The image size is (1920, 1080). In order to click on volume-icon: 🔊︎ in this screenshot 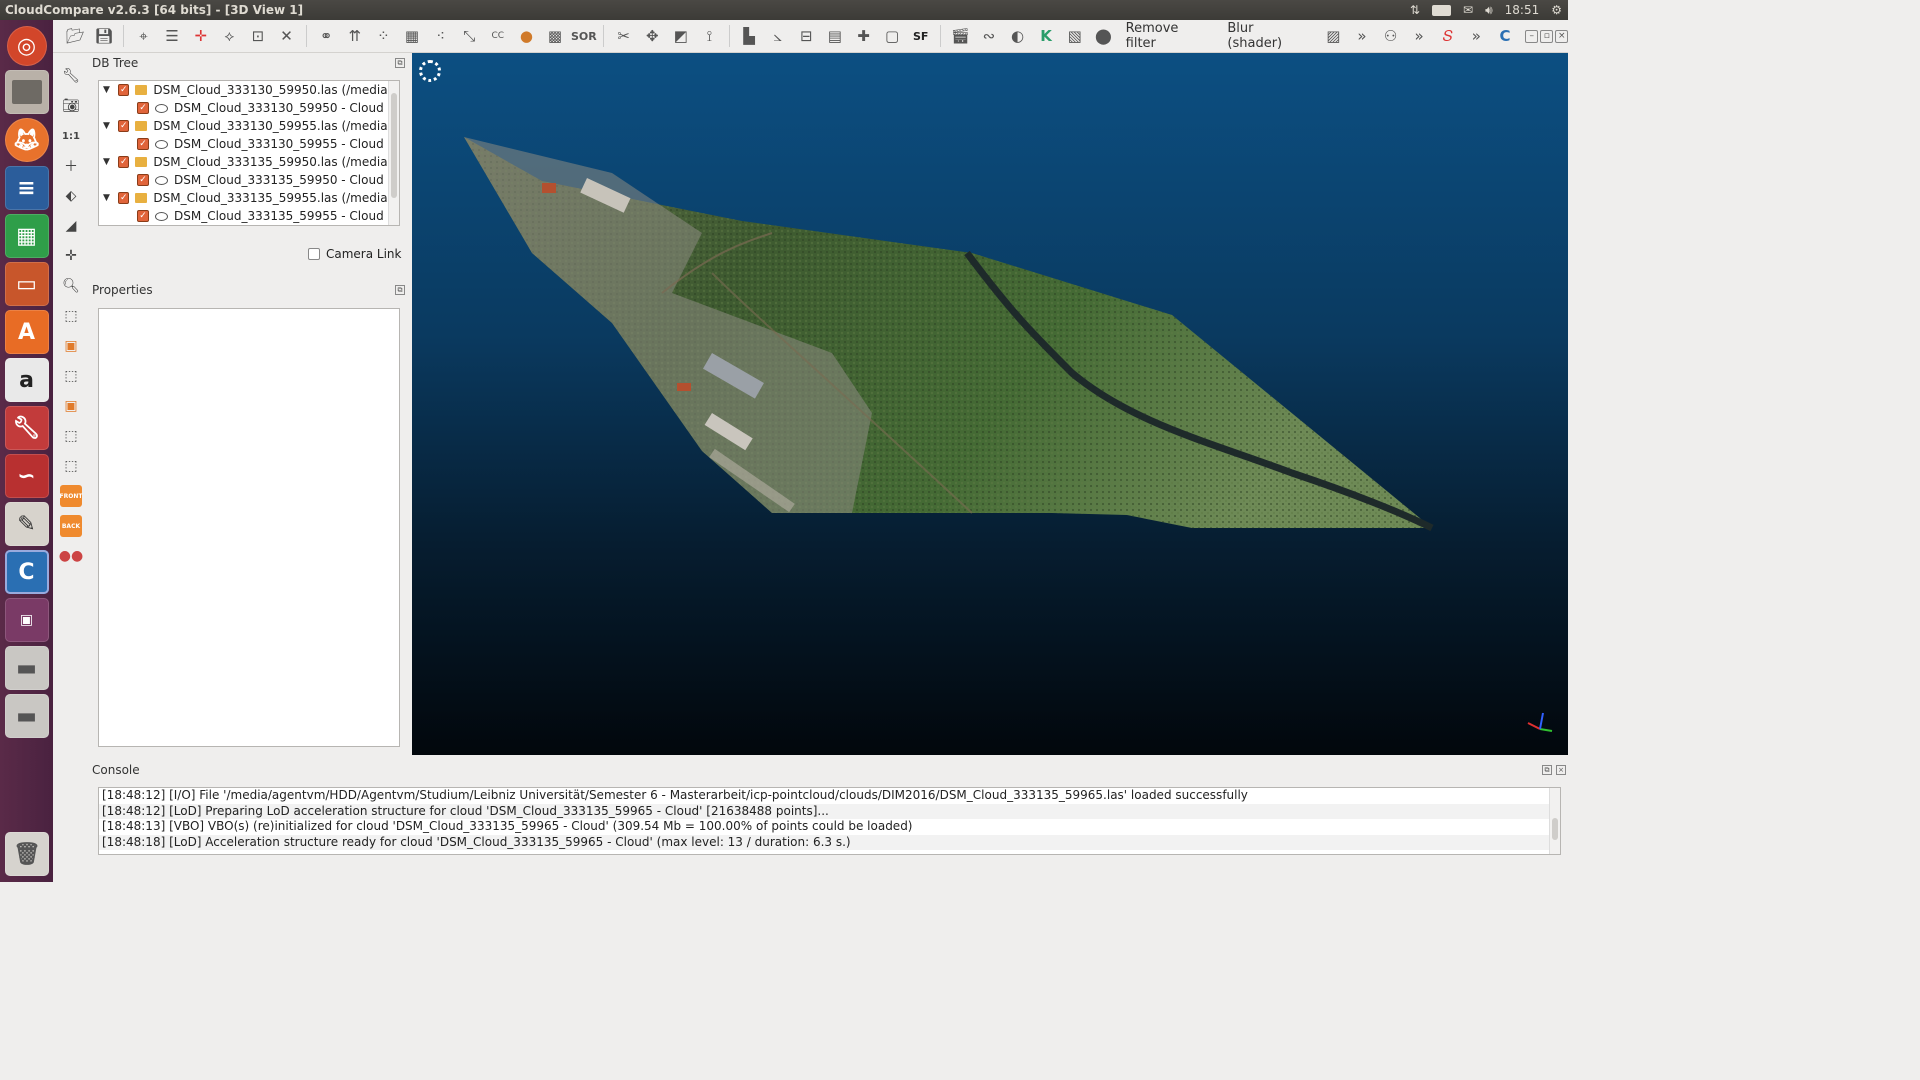, I will do `click(1489, 10)`.